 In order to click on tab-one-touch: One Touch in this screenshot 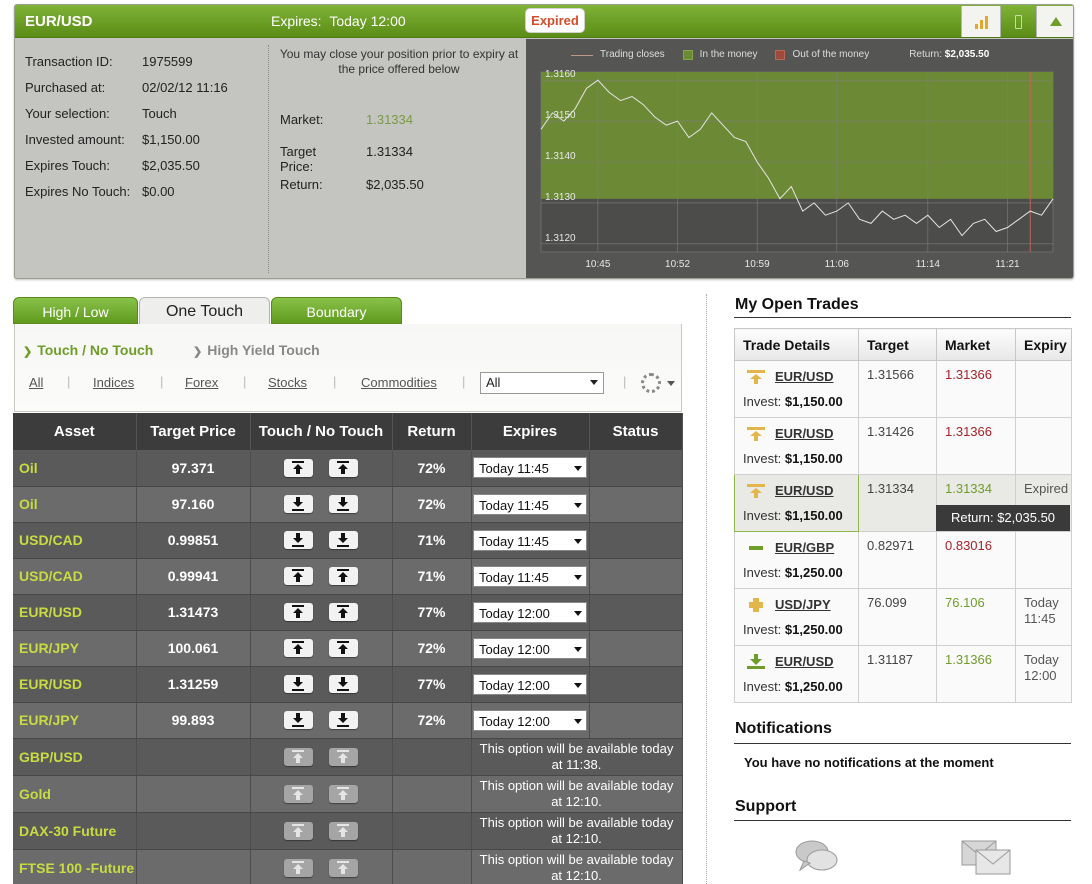, I will do `click(204, 311)`.